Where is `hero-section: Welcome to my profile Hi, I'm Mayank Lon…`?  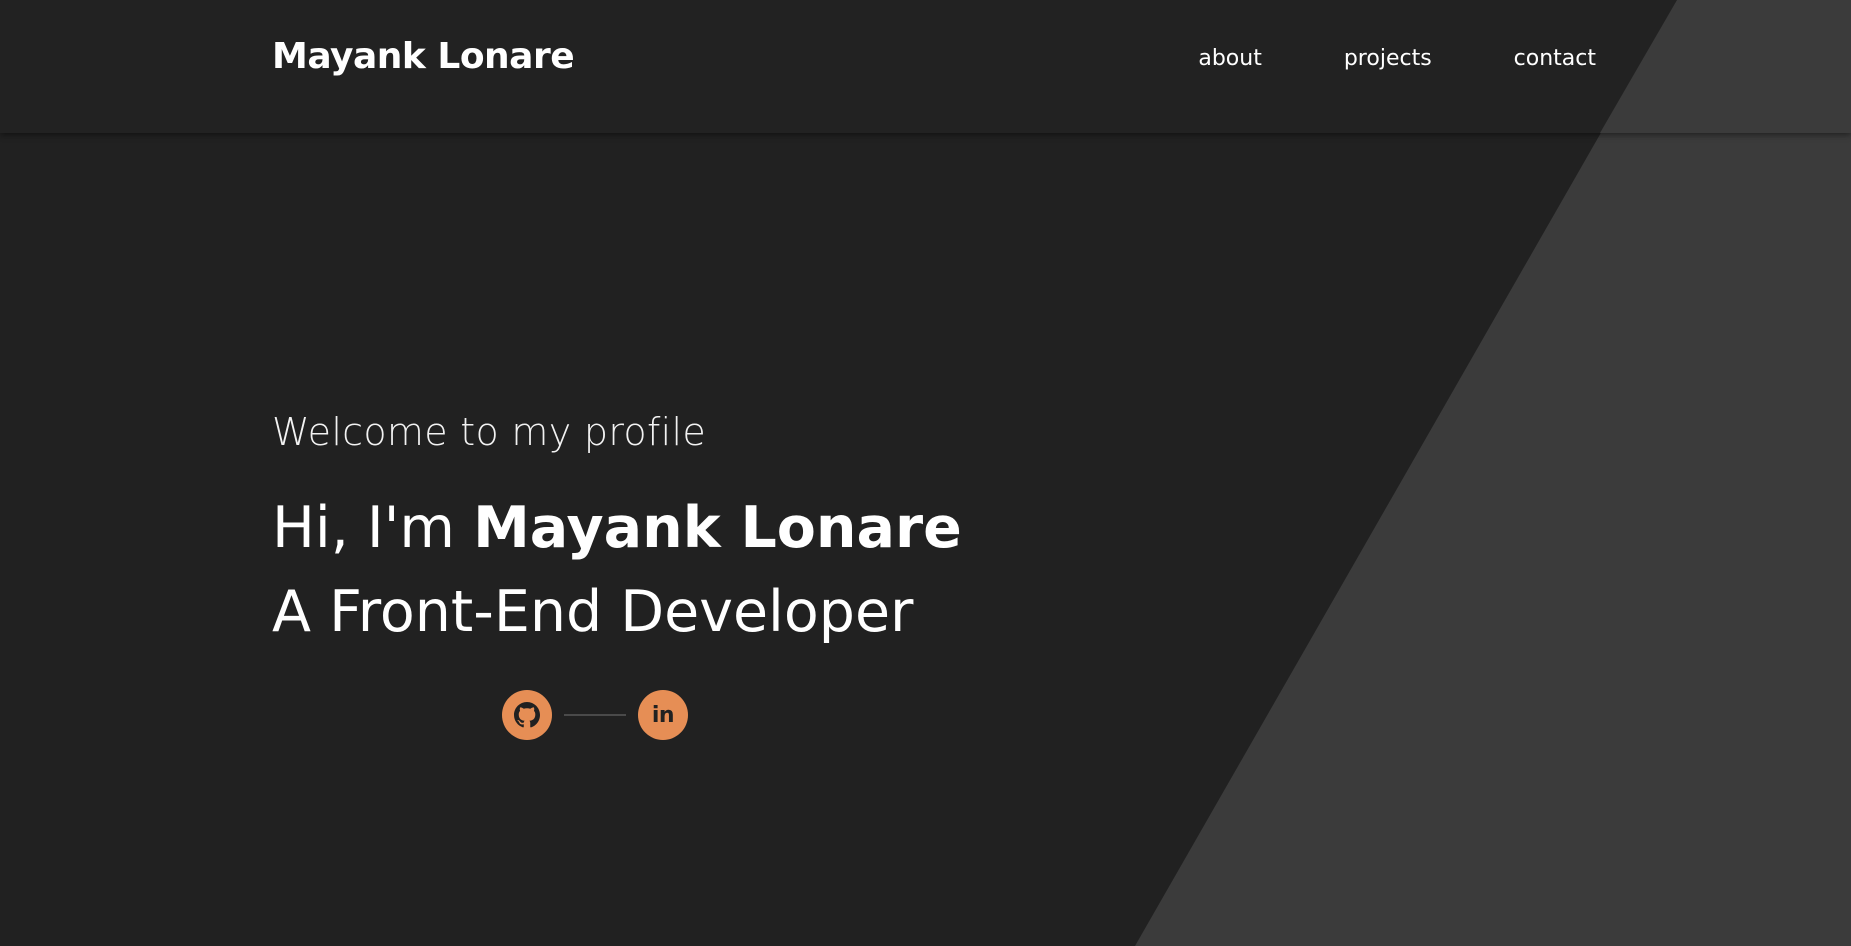
hero-section: Welcome to my profile Hi, I'm Mayank Lon… is located at coordinates (617, 528).